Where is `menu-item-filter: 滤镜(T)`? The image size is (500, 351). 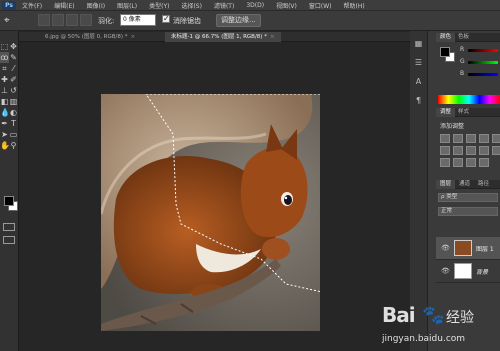
menu-item-filter: 滤镜(T) is located at coordinates (224, 5).